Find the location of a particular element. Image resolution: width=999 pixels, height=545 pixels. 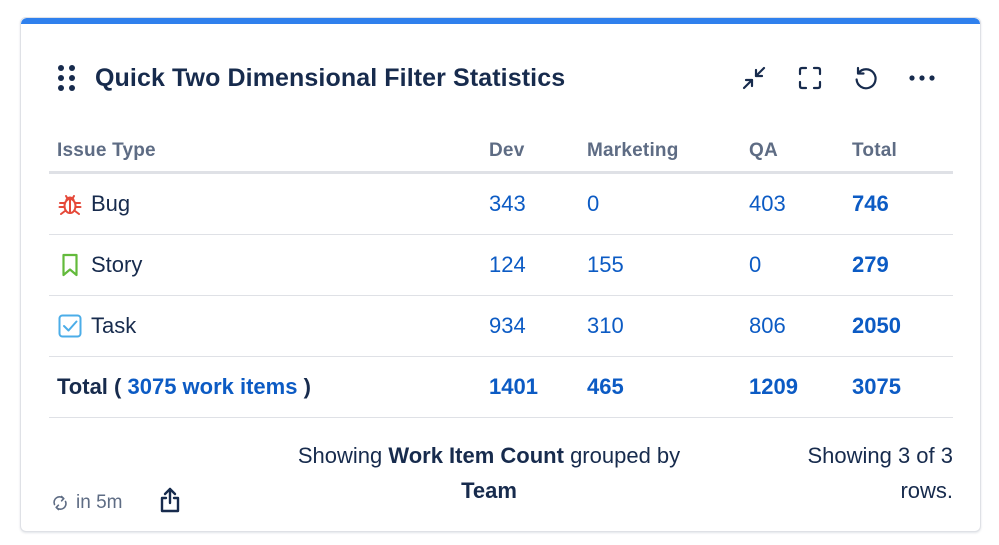

summary-text: Showing Work Item Count grouped by Team is located at coordinates (489, 473).